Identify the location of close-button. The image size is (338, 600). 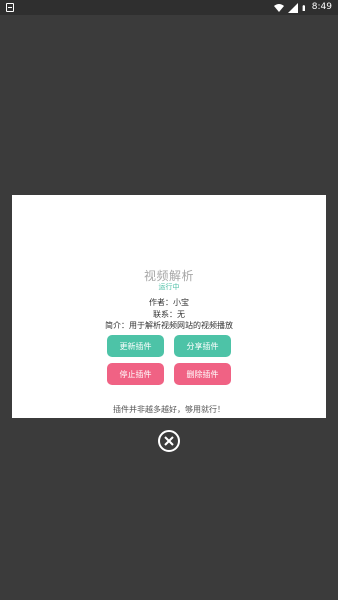
(169, 441).